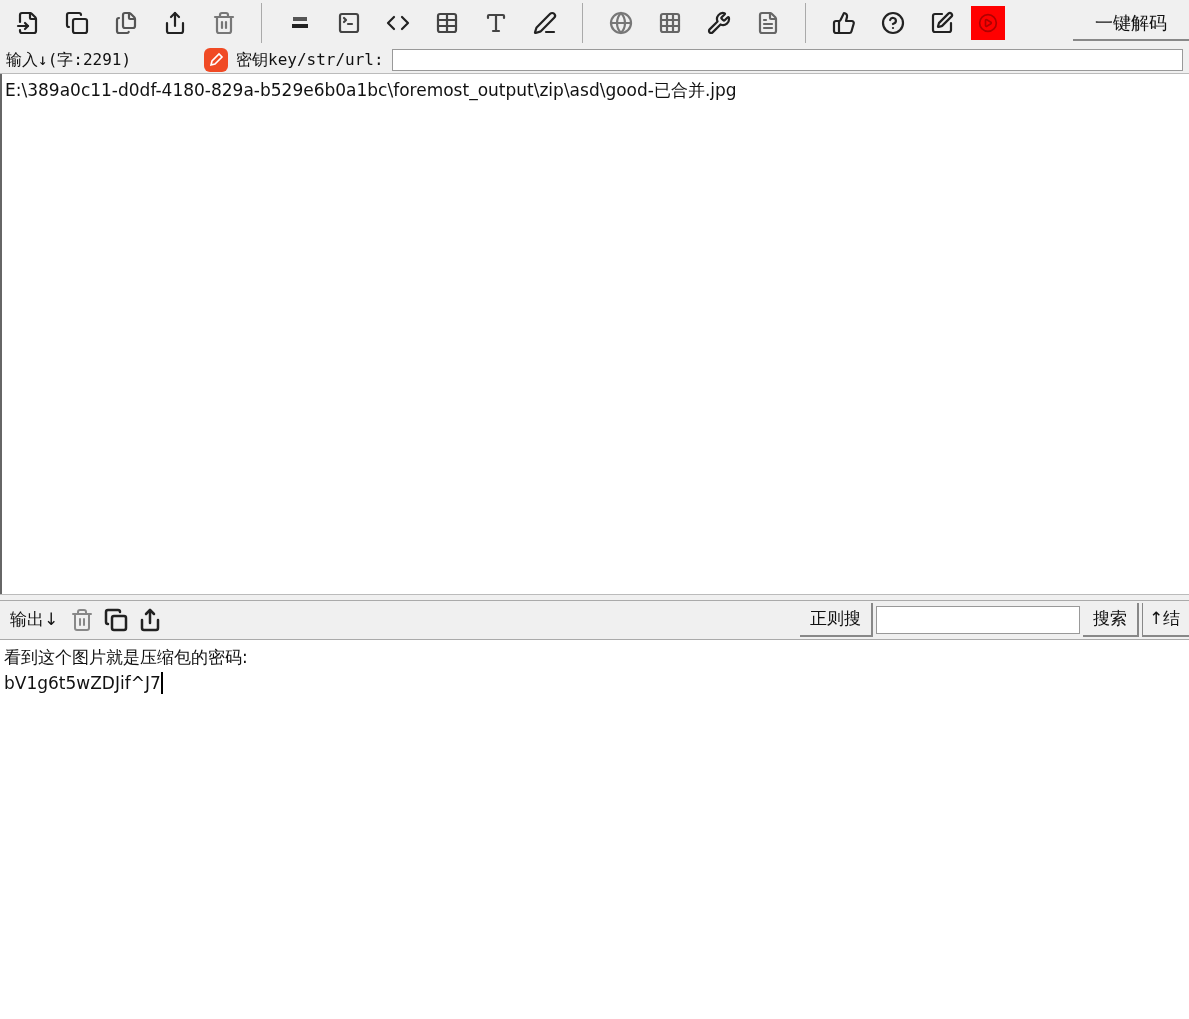 Image resolution: width=1189 pixels, height=1019 pixels. What do you see at coordinates (1165, 620) in the screenshot?
I see `result-button: ↑结` at bounding box center [1165, 620].